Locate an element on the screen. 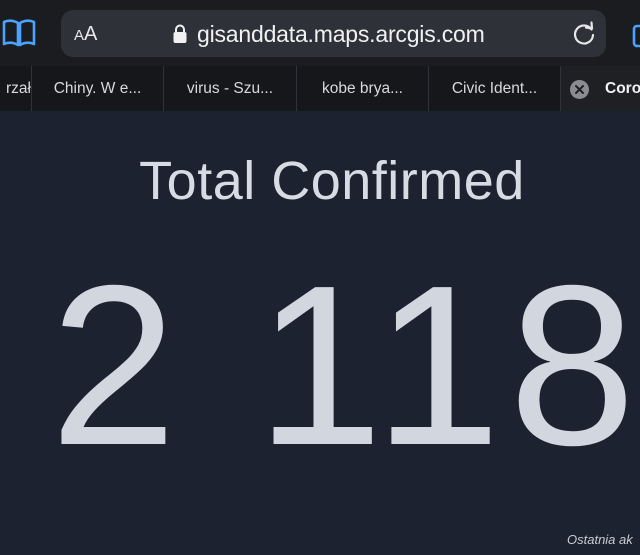 Image resolution: width=640 pixels, height=555 pixels. reload-button is located at coordinates (584, 34).